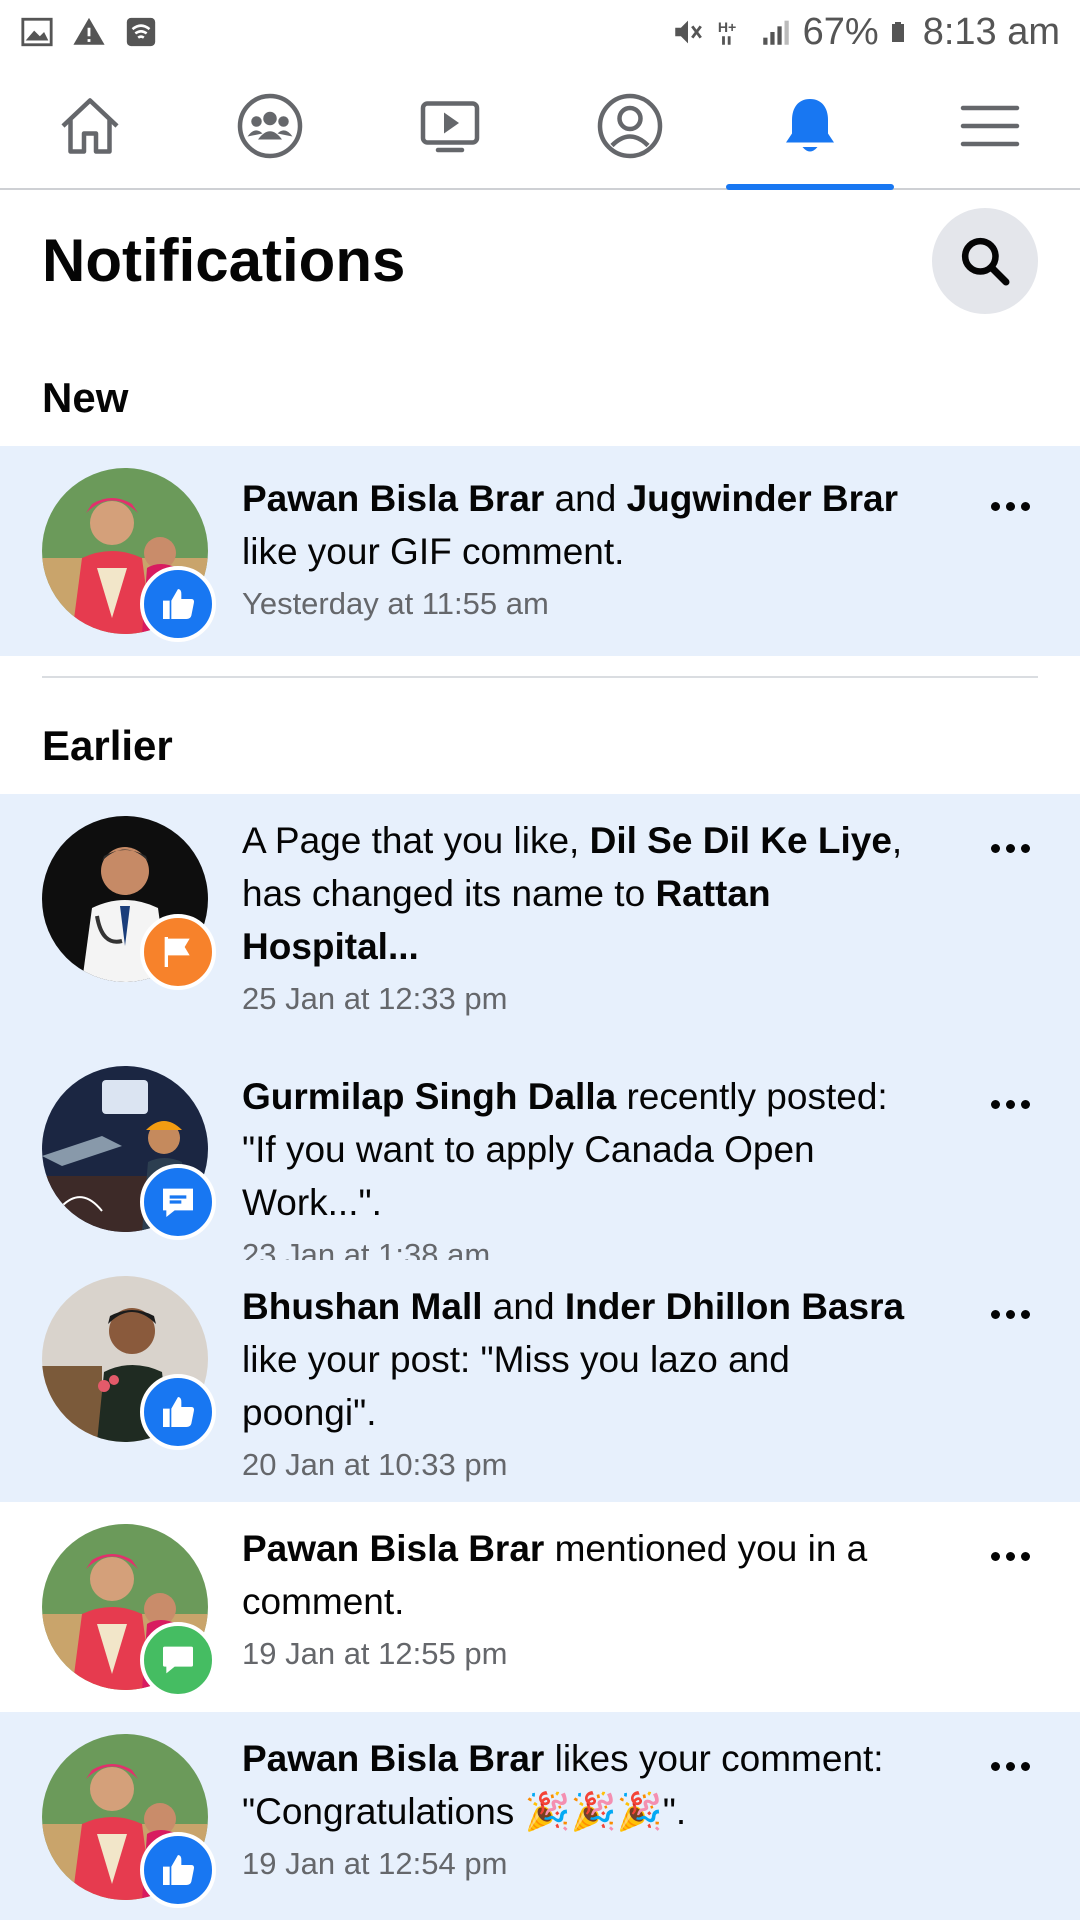 The image size is (1080, 1920). I want to click on notification-time: 19 Jan at 12:54 pm, so click(375, 1863).